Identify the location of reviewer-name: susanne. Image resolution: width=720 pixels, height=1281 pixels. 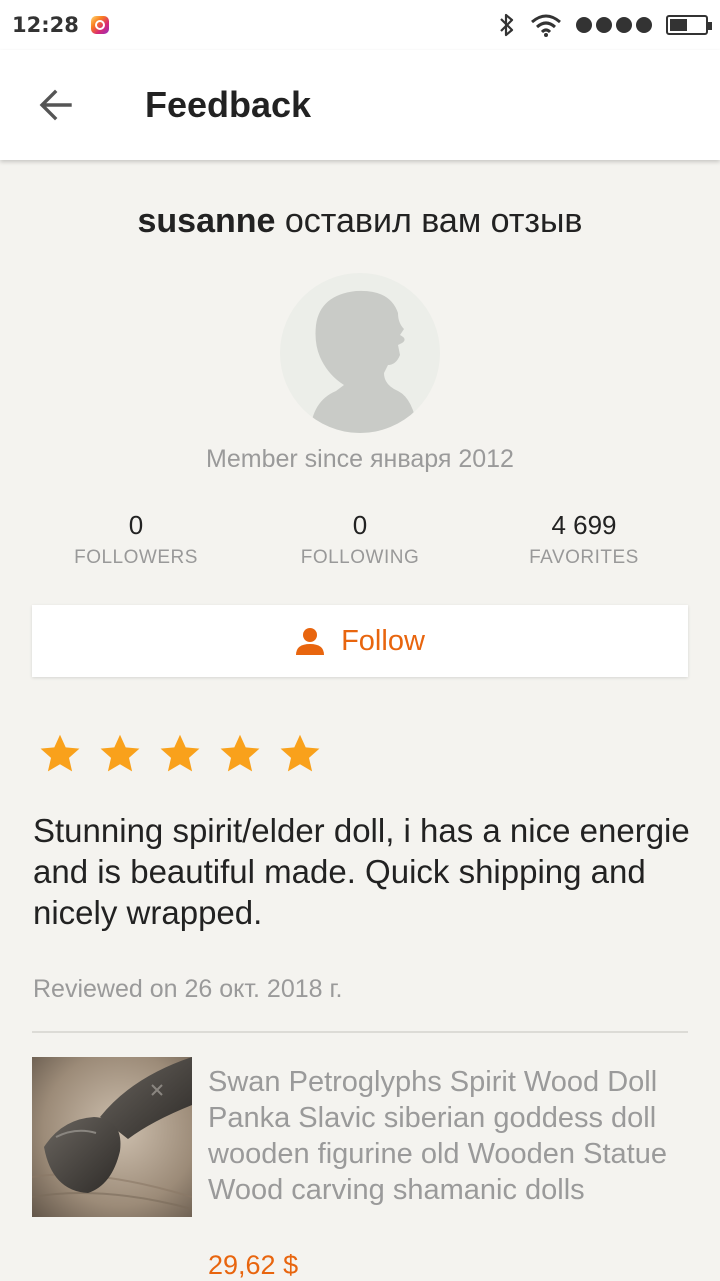
(207, 221).